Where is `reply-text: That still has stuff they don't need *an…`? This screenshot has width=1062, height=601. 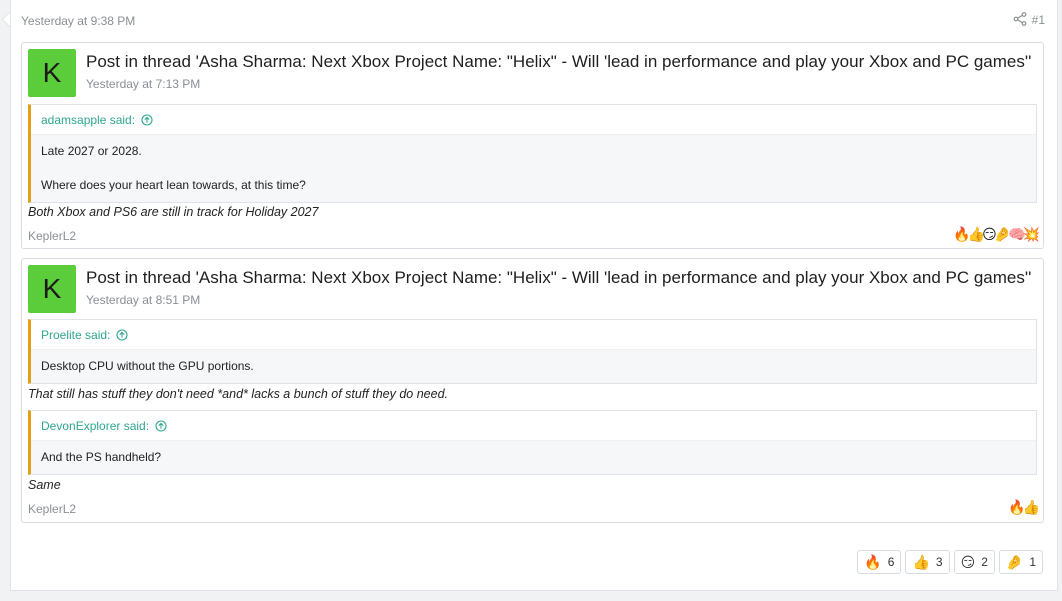
reply-text: That still has stuff they don't need *an… is located at coordinates (238, 394).